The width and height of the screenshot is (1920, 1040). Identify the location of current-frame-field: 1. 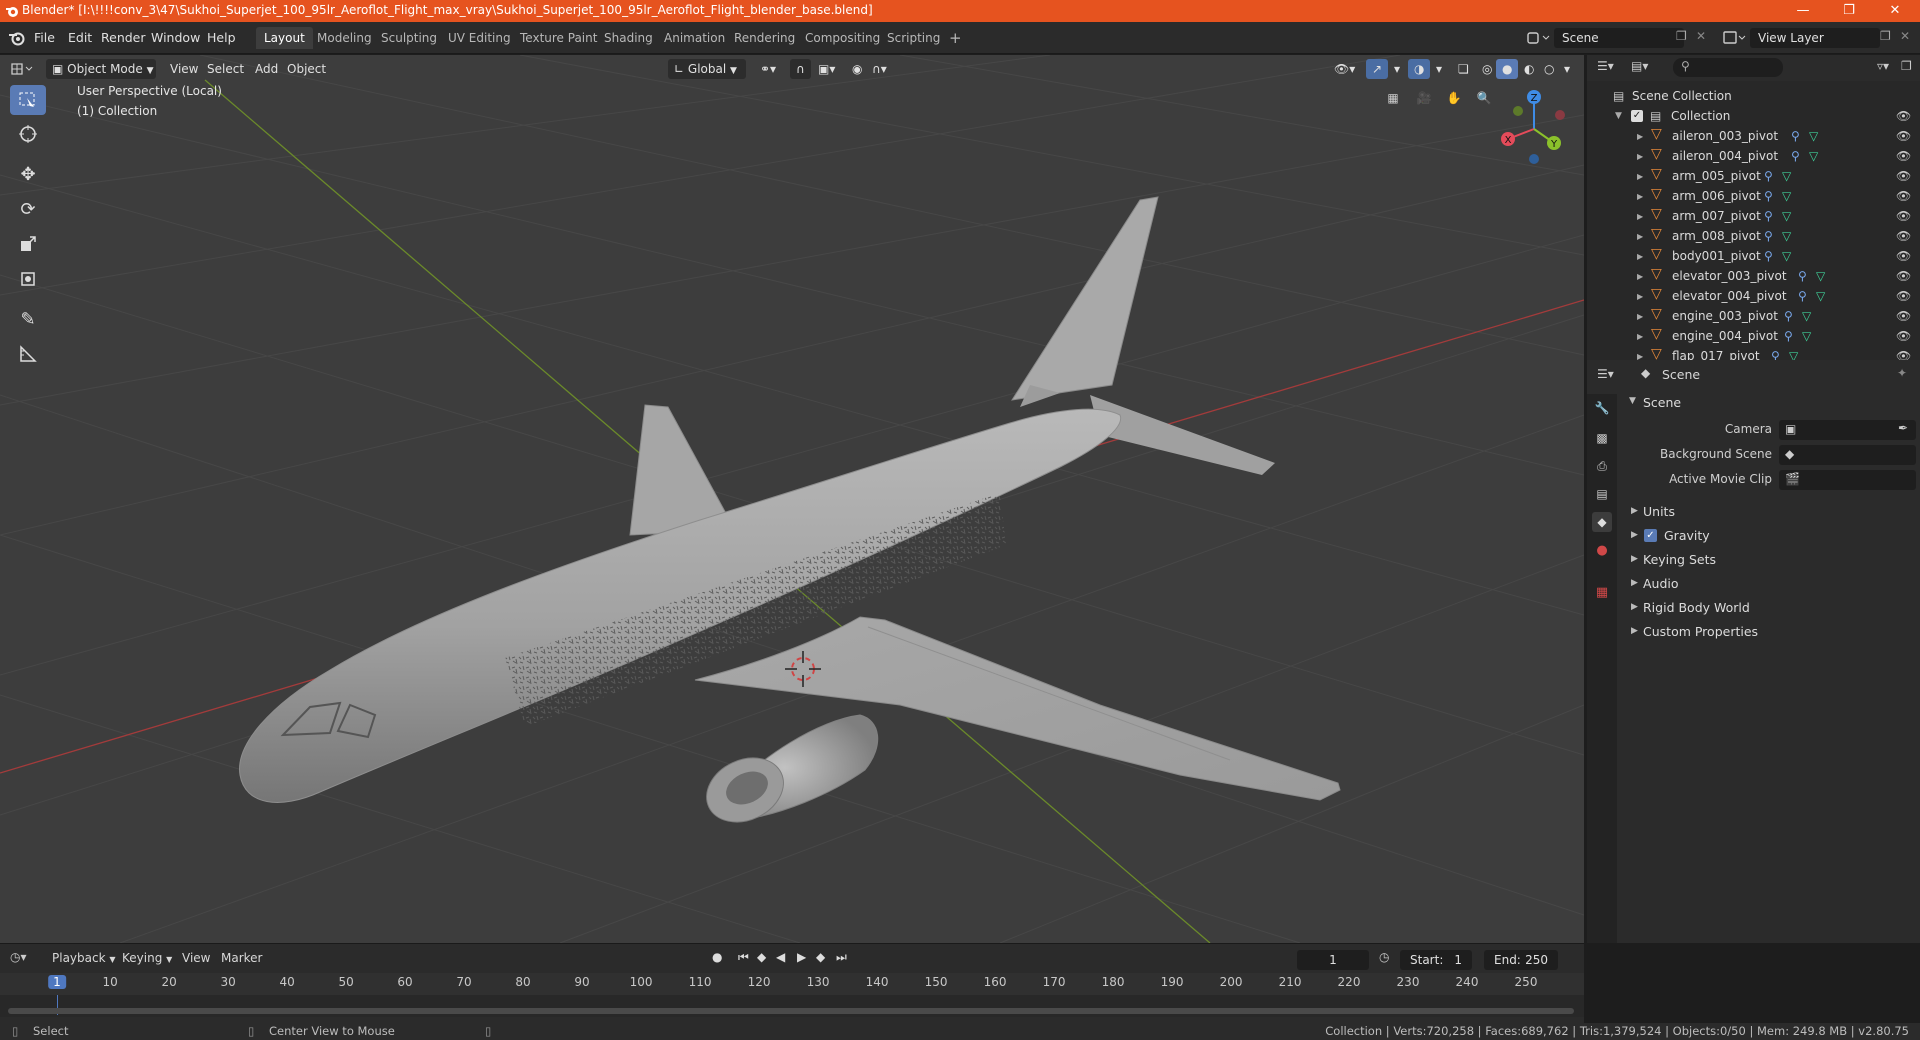
(1333, 960).